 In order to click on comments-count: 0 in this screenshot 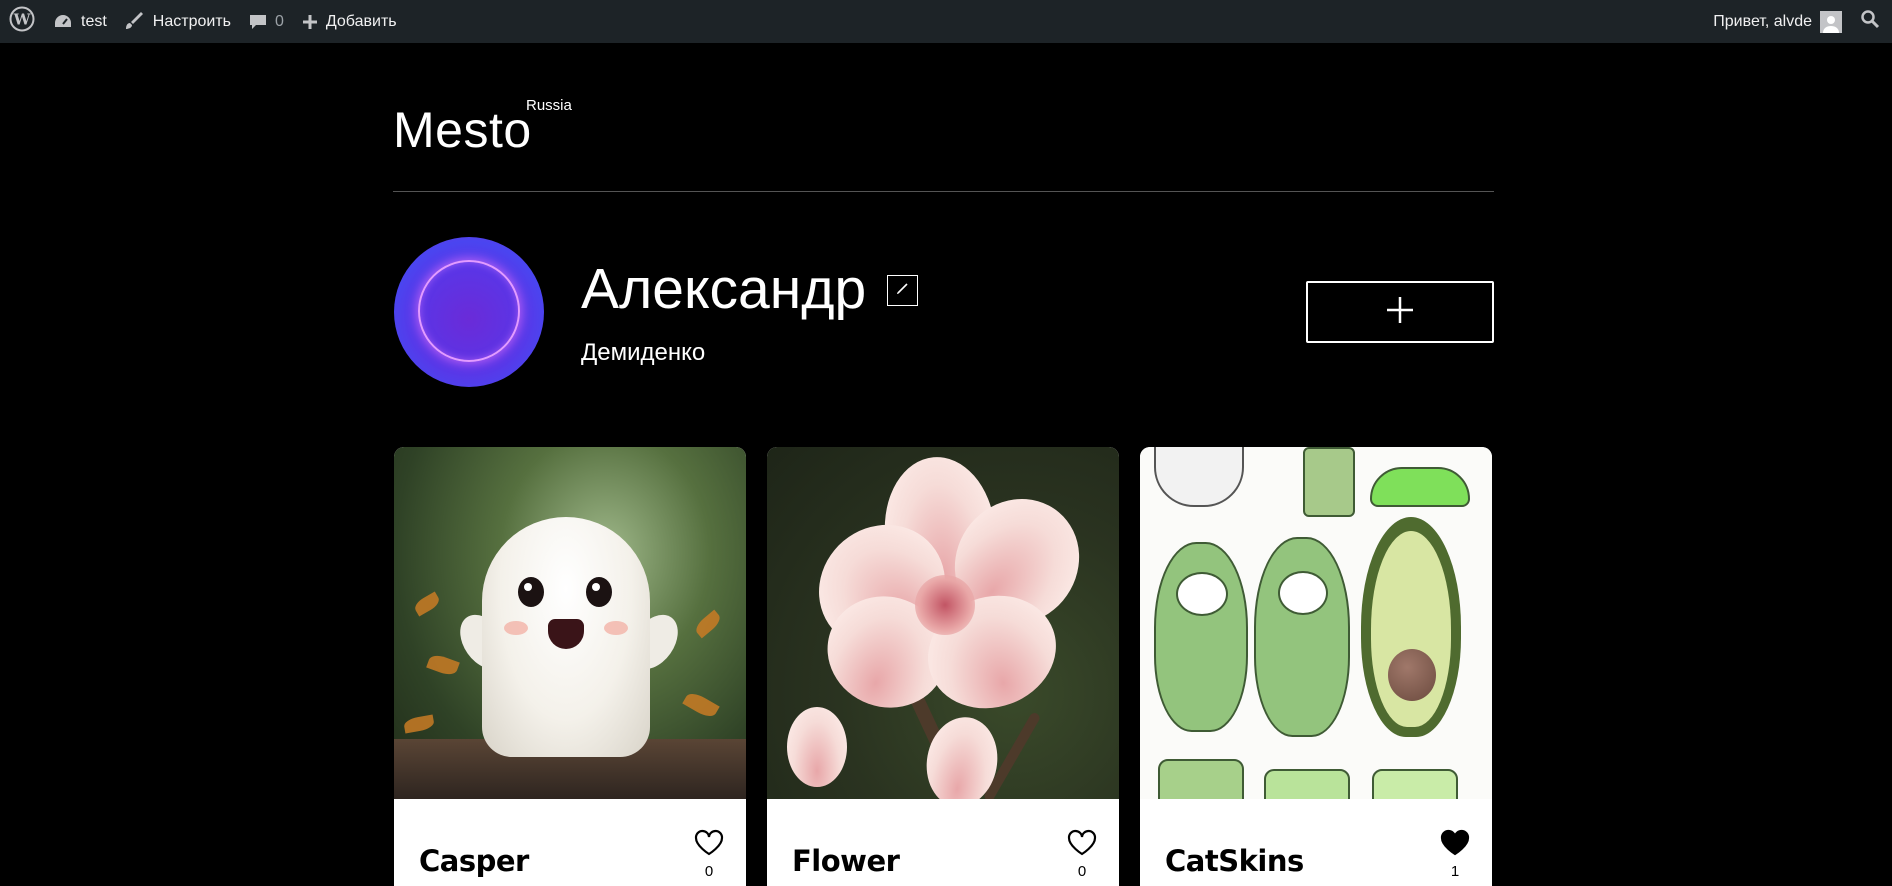, I will do `click(279, 21)`.